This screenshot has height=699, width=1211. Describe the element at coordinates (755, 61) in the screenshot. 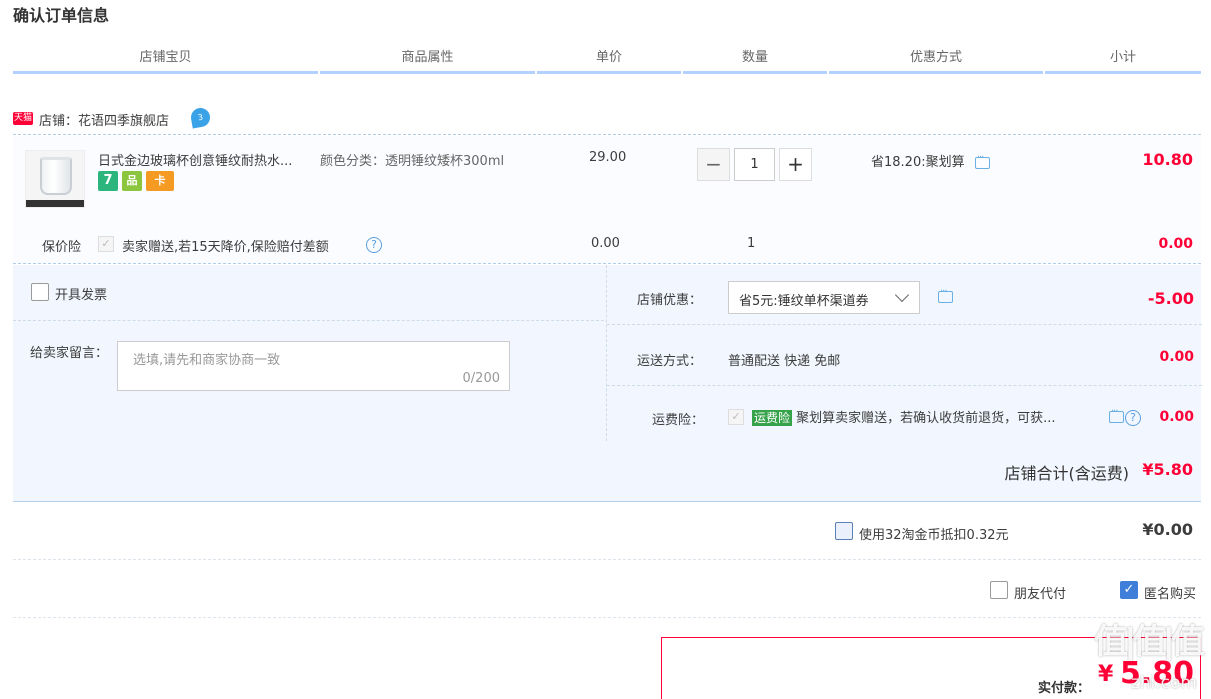

I see `column-header-quantity: 数量` at that location.